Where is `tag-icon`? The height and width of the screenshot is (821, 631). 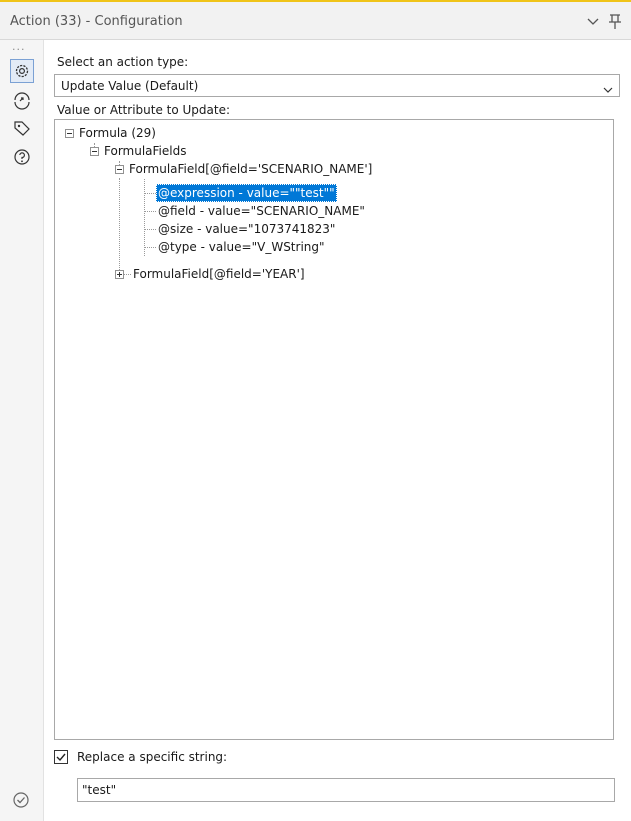
tag-icon is located at coordinates (22, 128).